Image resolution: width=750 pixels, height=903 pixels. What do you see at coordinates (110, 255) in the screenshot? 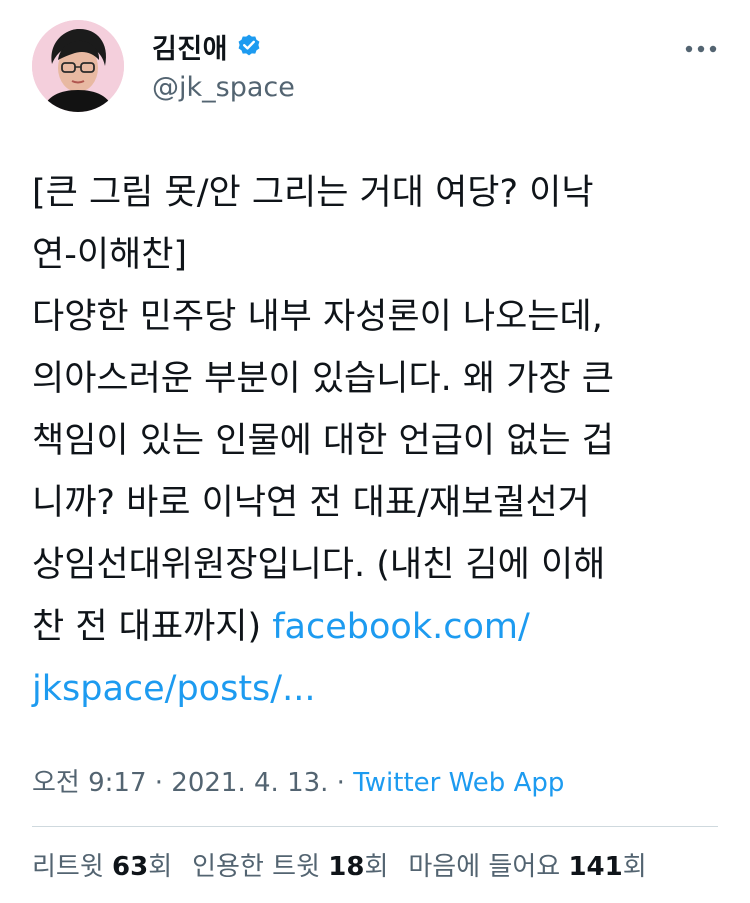
I see `tweet-line: 연-이해찬]` at bounding box center [110, 255].